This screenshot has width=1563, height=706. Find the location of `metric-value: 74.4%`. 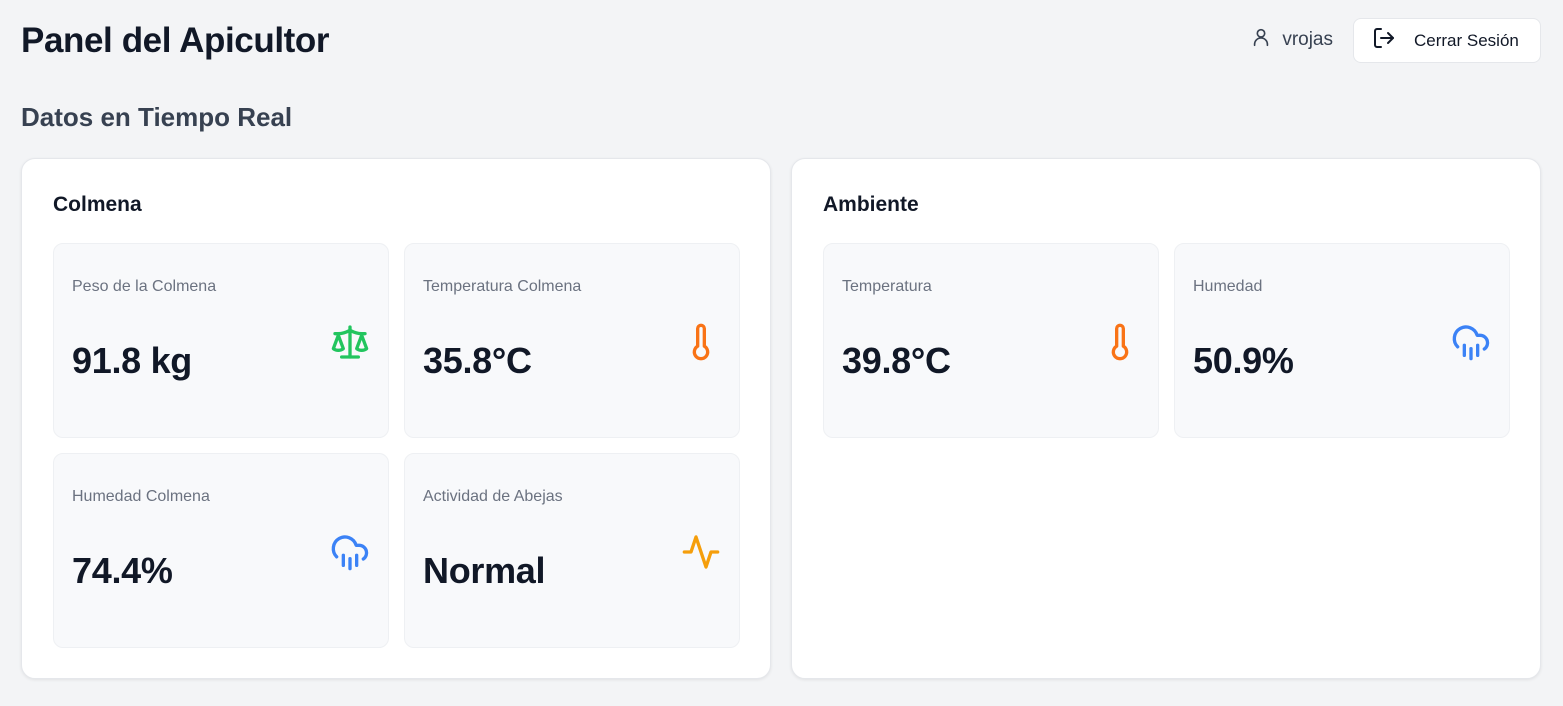

metric-value: 74.4% is located at coordinates (122, 570).